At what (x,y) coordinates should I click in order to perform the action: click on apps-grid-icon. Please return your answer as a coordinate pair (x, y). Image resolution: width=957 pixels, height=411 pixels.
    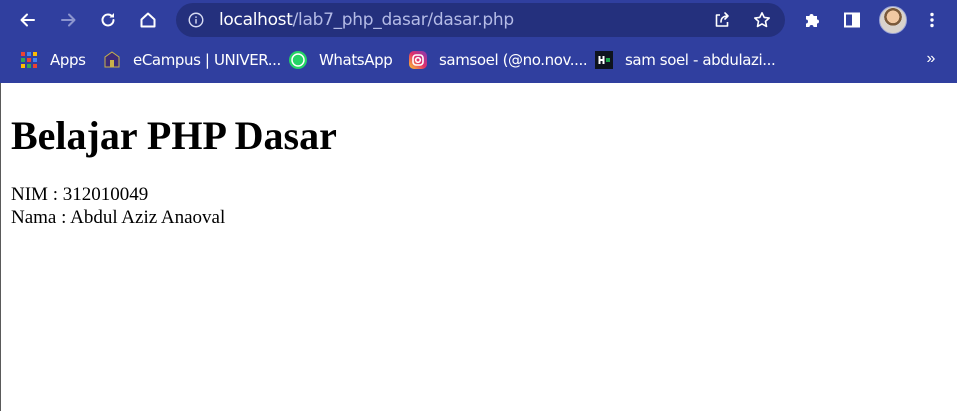
    Looking at the image, I should click on (29, 60).